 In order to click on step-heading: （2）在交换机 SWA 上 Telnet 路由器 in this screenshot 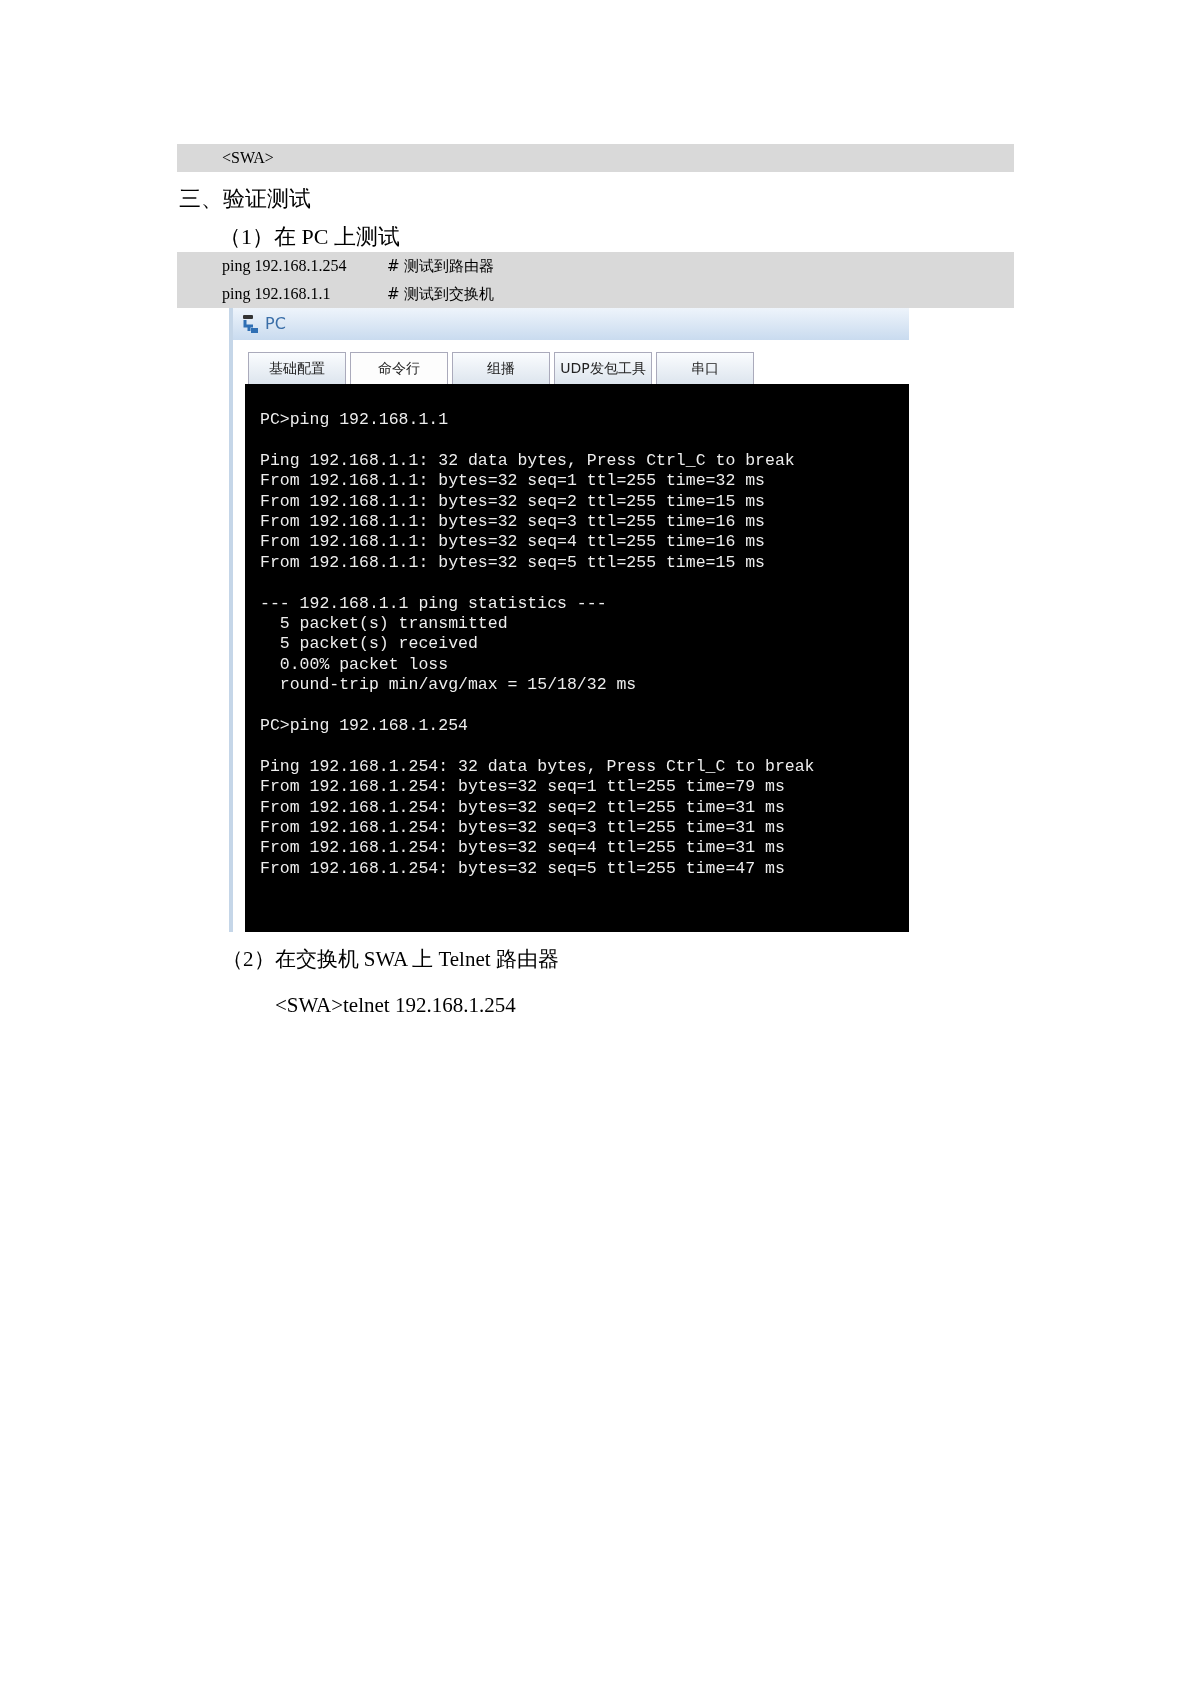, I will do `click(390, 959)`.